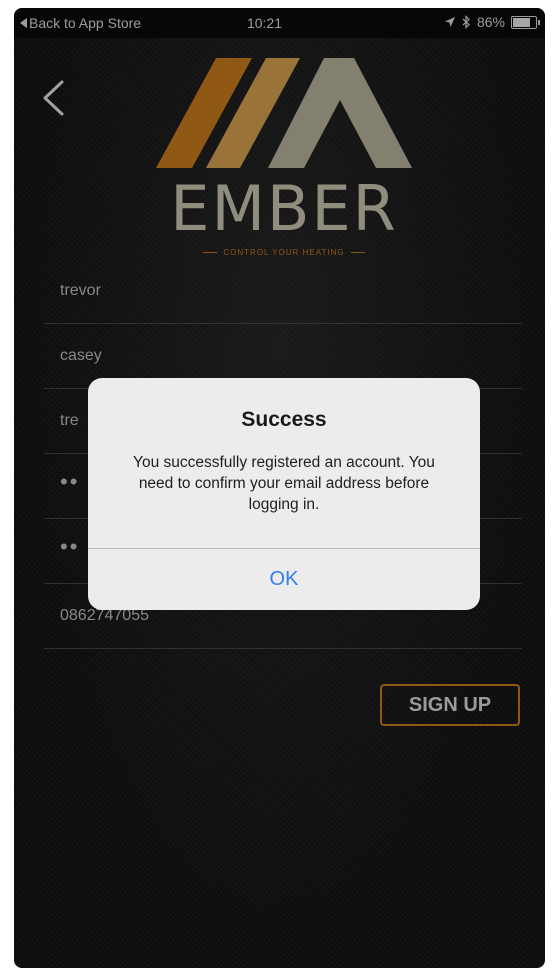  What do you see at coordinates (284, 419) in the screenshot?
I see `alert-title: Success` at bounding box center [284, 419].